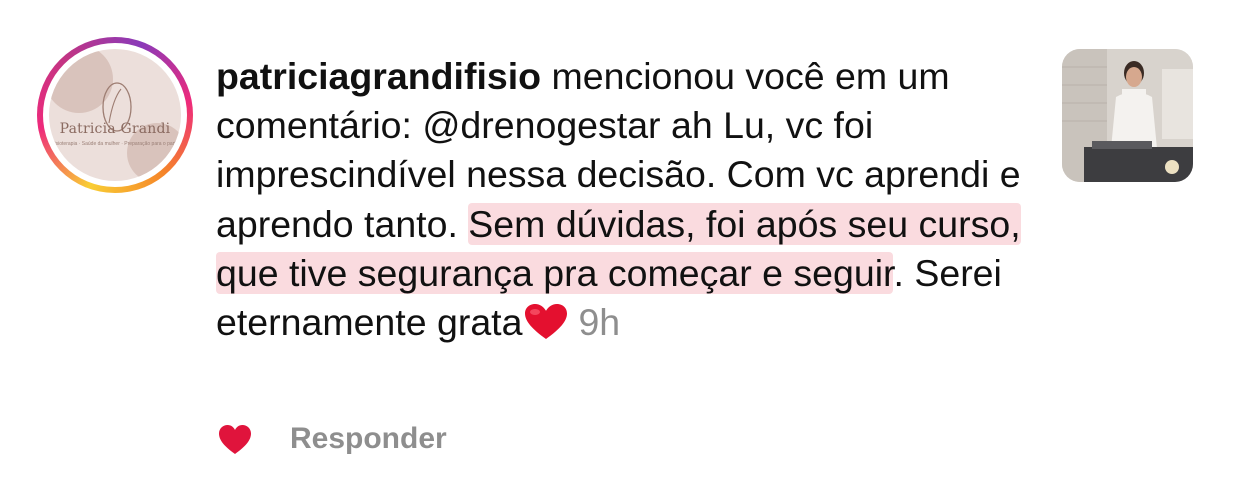  Describe the element at coordinates (546, 322) in the screenshot. I see `red-heart-emoji-icon` at that location.